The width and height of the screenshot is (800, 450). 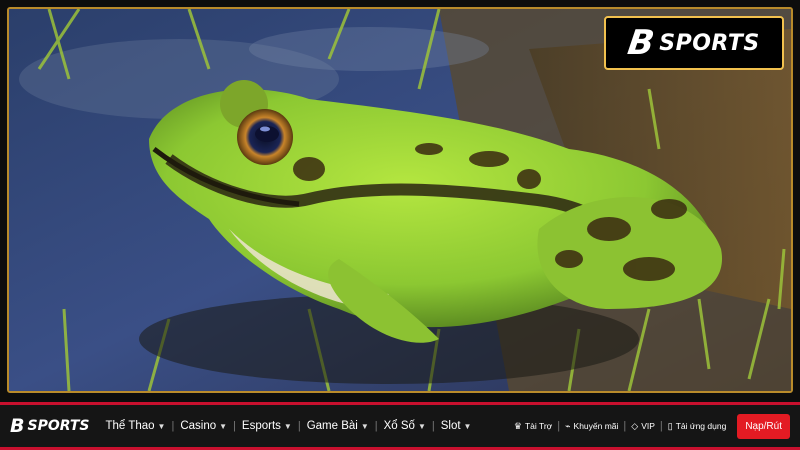 What do you see at coordinates (568, 425) in the screenshot?
I see `tag-icon: ⌁` at bounding box center [568, 425].